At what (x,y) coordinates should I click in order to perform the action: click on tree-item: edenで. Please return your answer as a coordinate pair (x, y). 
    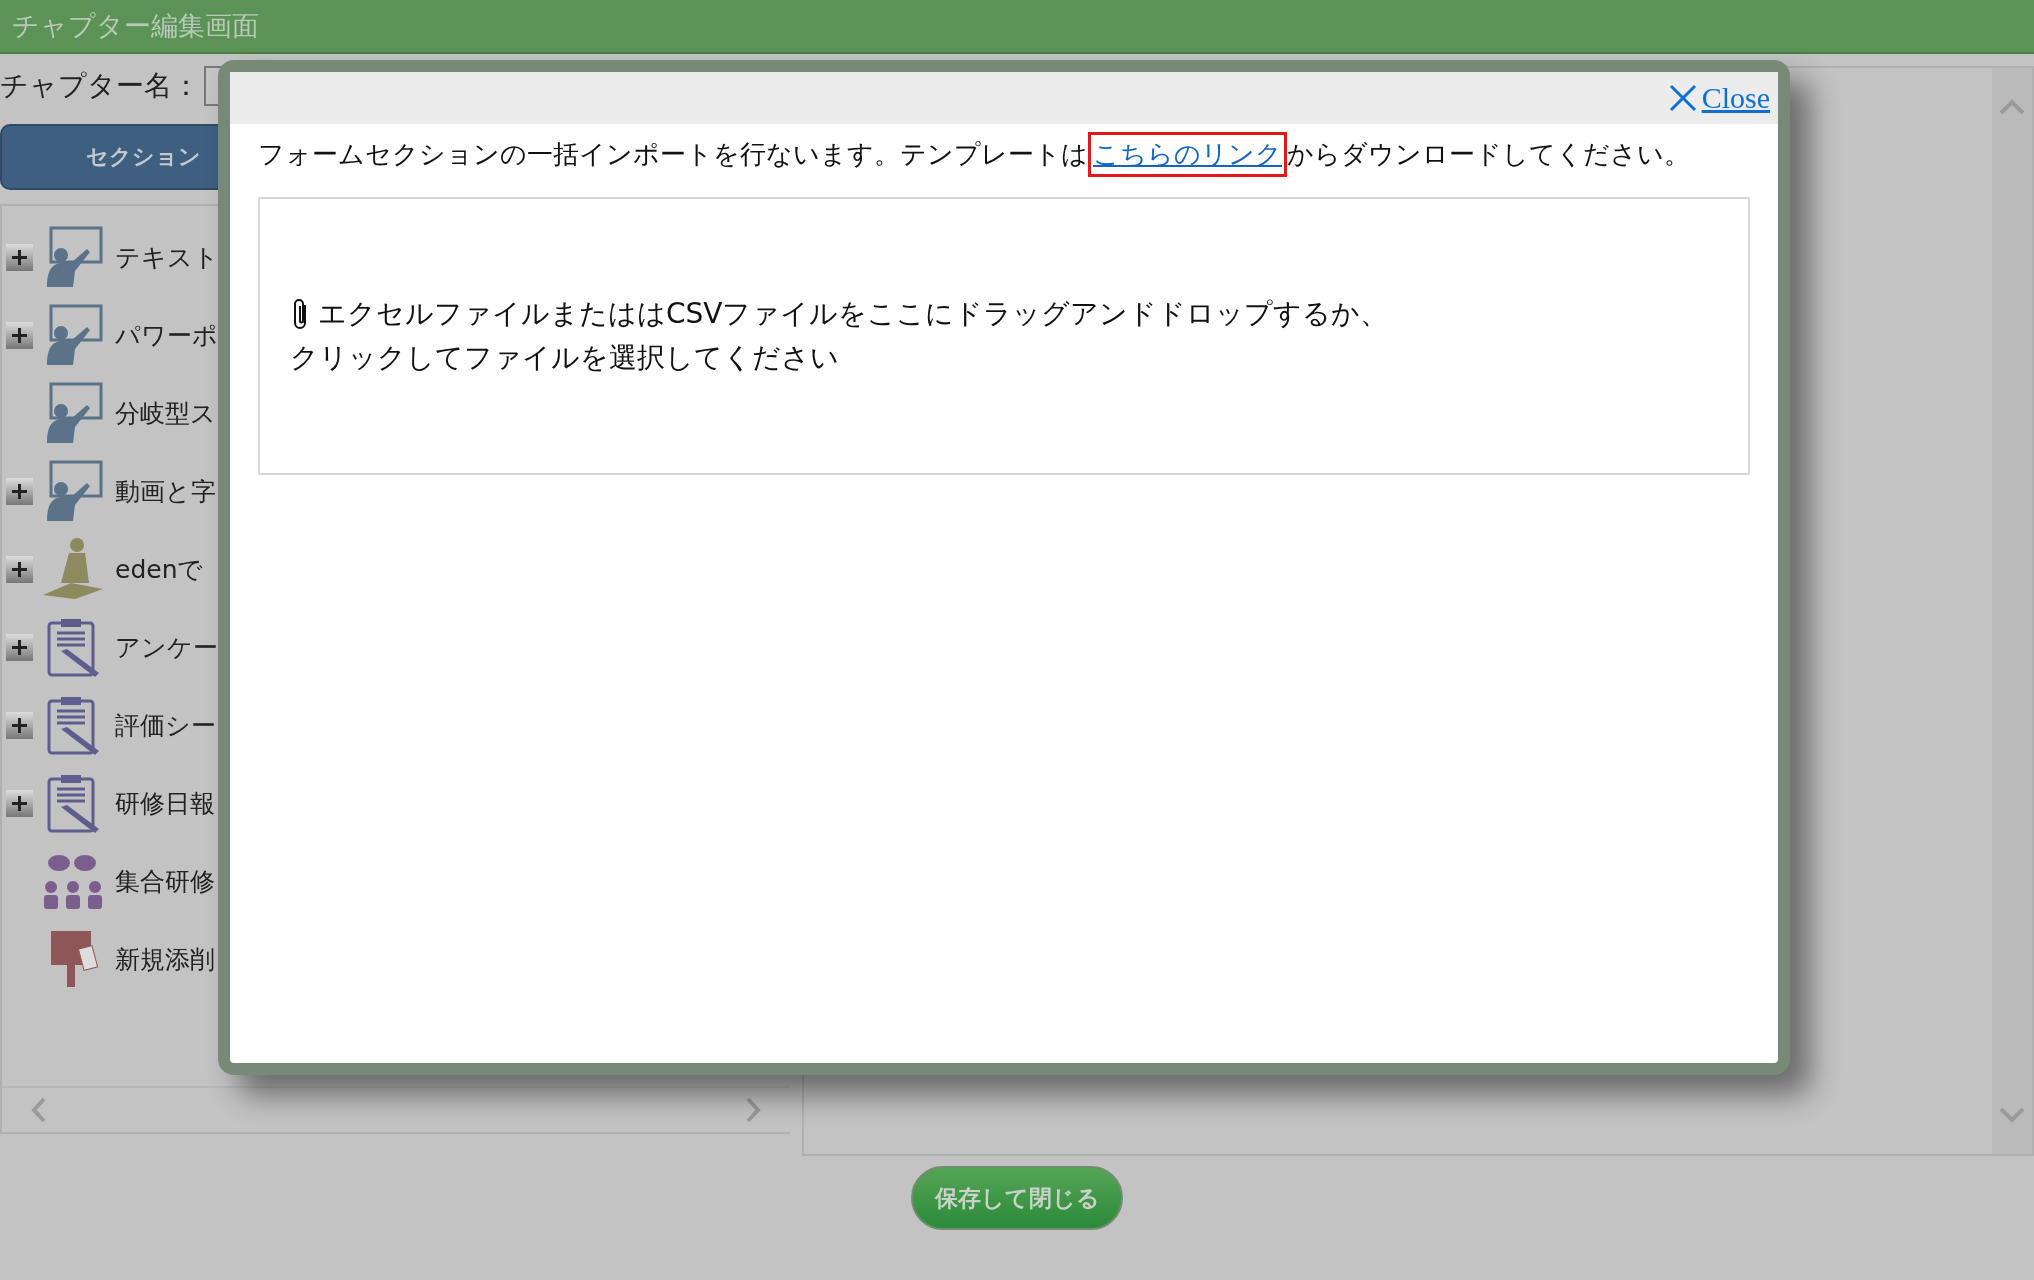
    Looking at the image, I should click on (159, 569).